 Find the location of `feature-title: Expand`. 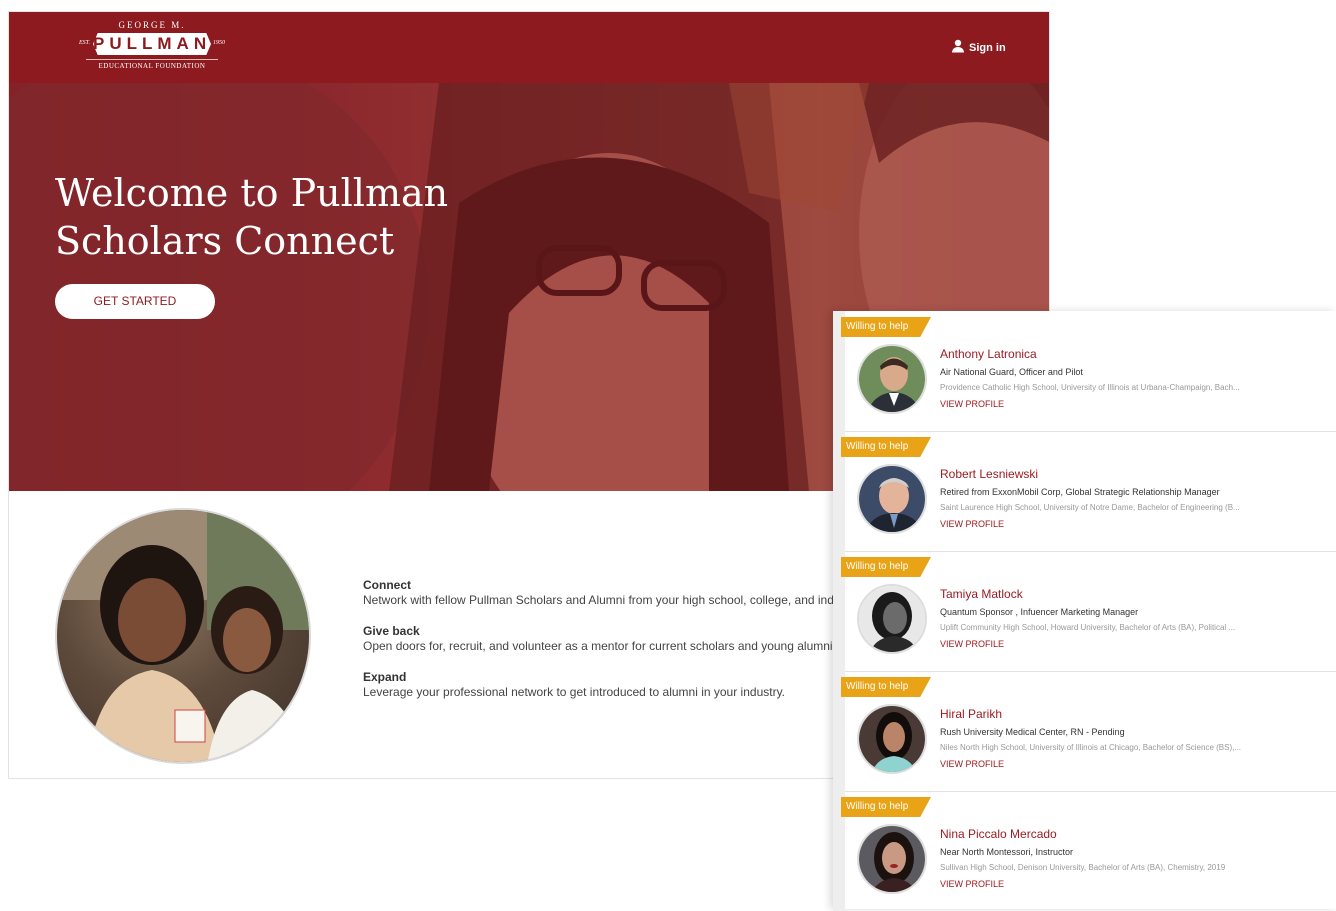

feature-title: Expand is located at coordinates (385, 677).